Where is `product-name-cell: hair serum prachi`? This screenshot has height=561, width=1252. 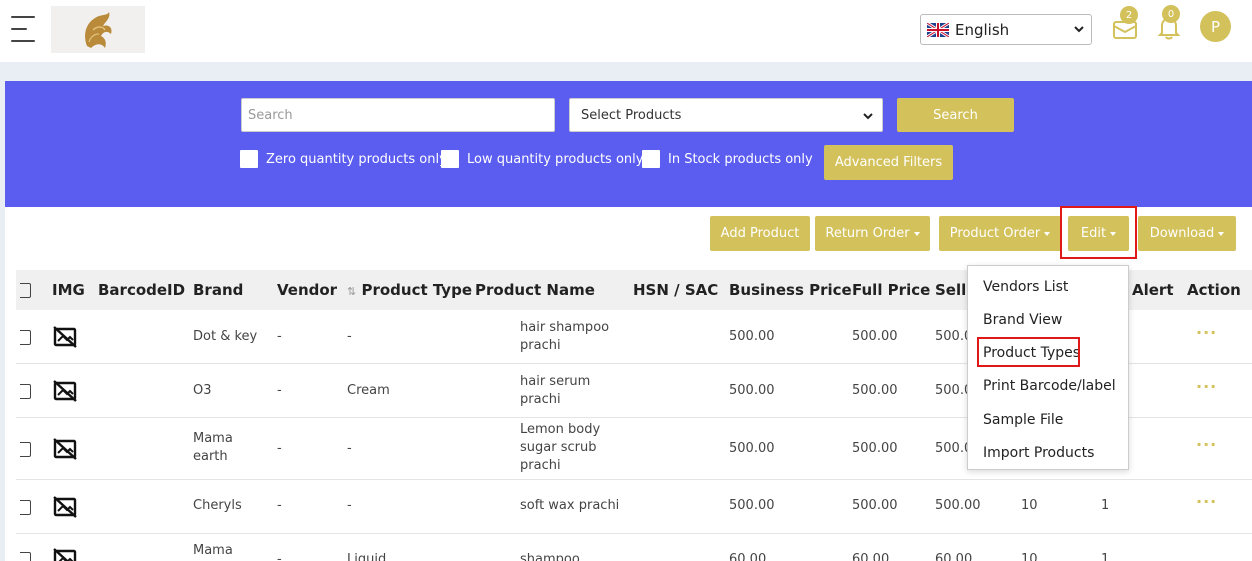
product-name-cell: hair serum prachi is located at coordinates (566, 391).